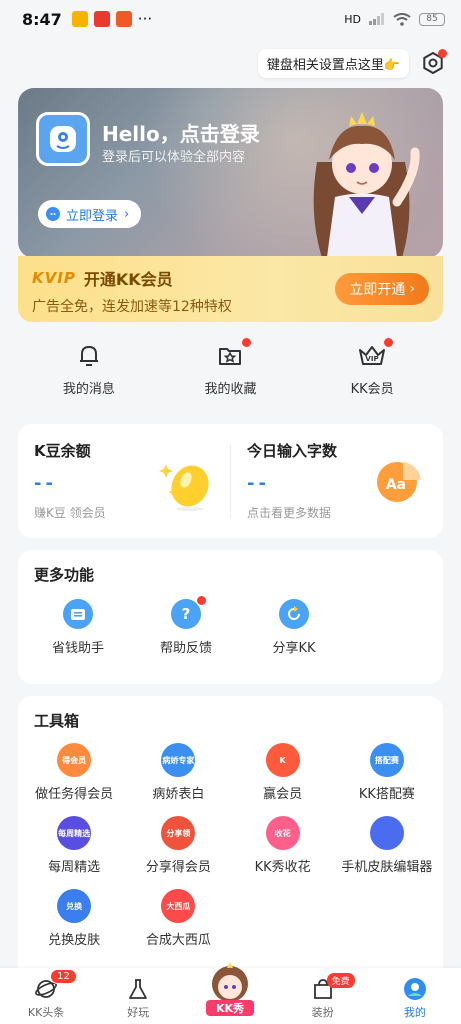 The width and height of the screenshot is (461, 1024). Describe the element at coordinates (230, 1008) in the screenshot. I see `kk-show-label: KK秀` at that location.